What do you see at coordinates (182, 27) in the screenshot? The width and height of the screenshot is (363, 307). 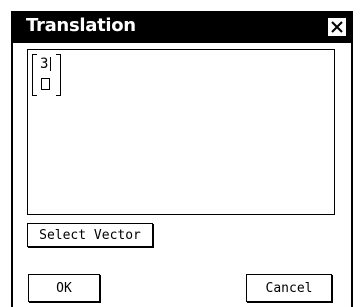 I see `title-bar: Translation` at bounding box center [182, 27].